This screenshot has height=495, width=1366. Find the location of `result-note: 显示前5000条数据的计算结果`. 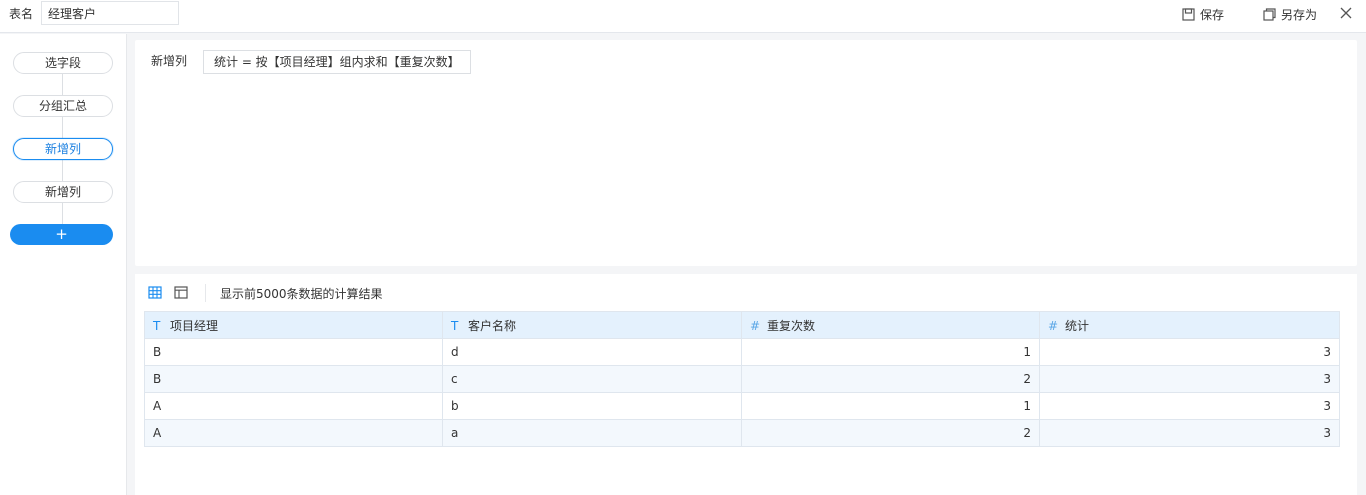

result-note: 显示前5000条数据的计算结果 is located at coordinates (301, 294).